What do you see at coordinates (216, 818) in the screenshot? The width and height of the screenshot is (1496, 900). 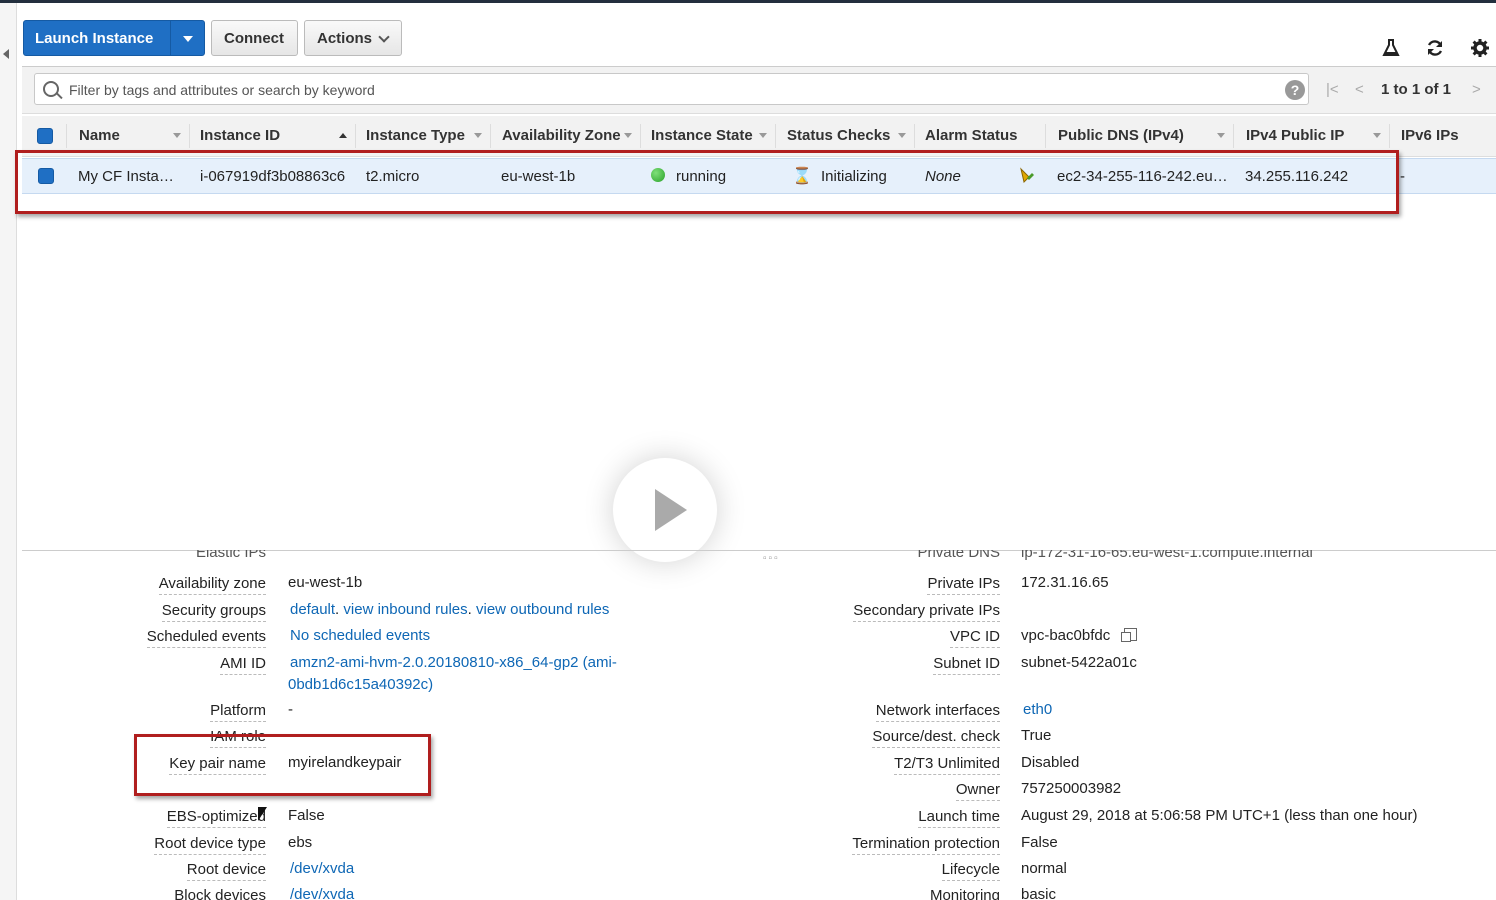 I see `detail-label: EBS-optimized` at bounding box center [216, 818].